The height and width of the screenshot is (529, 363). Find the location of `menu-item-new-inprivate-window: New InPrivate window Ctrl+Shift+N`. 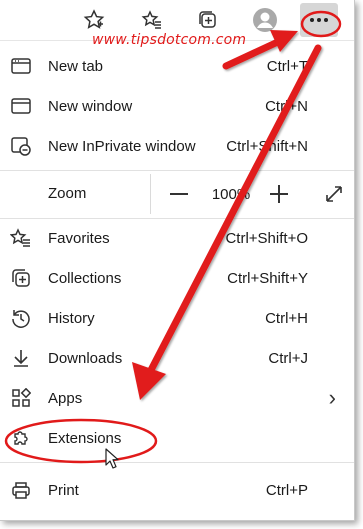

menu-item-new-inprivate-window: New InPrivate window Ctrl+Shift+N is located at coordinates (177, 146).